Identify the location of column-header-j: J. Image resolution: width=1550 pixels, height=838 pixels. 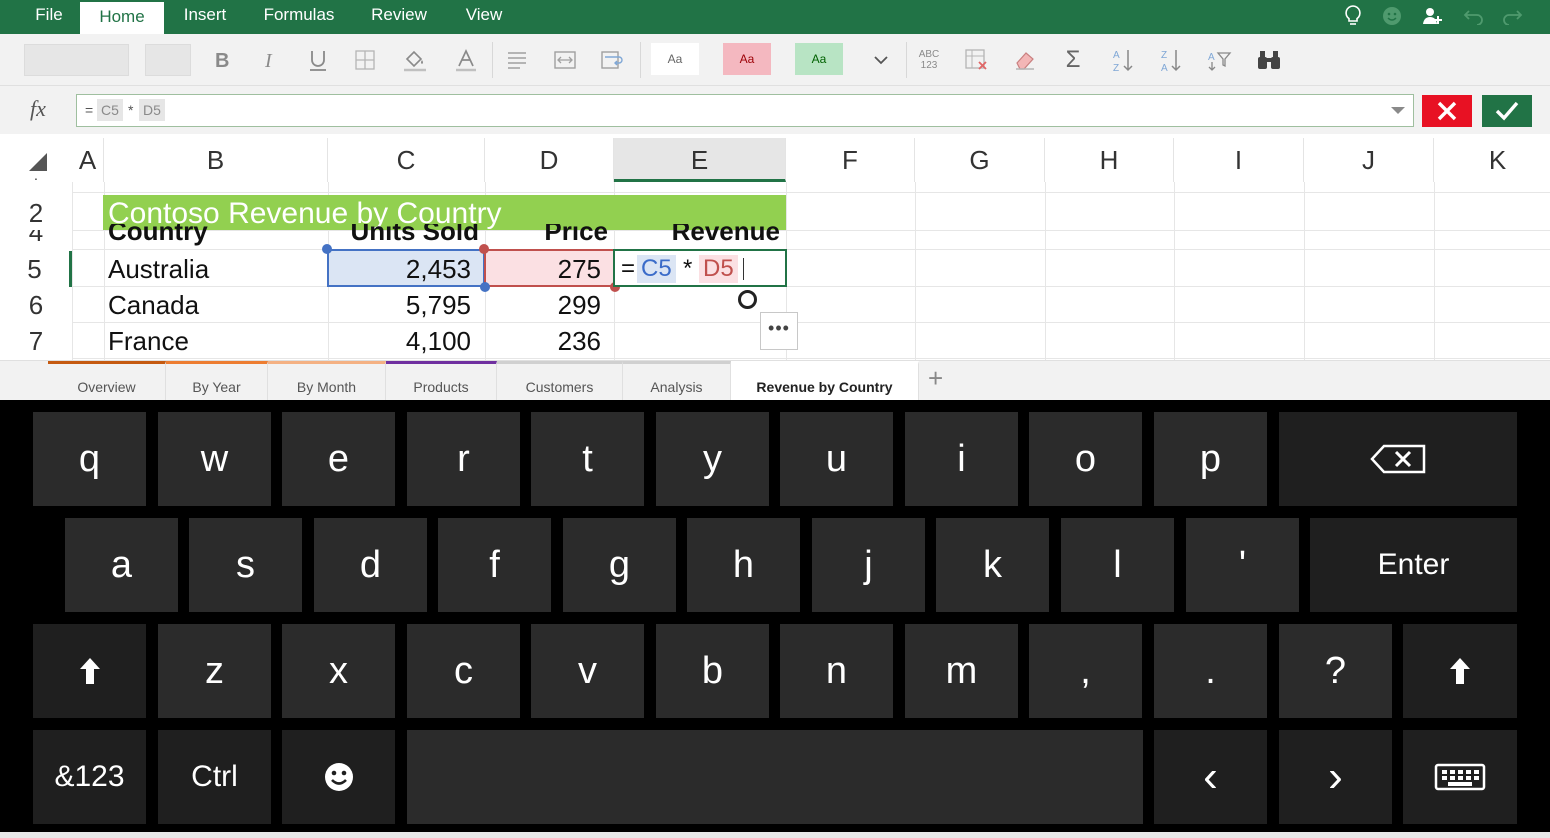
(1369, 160).